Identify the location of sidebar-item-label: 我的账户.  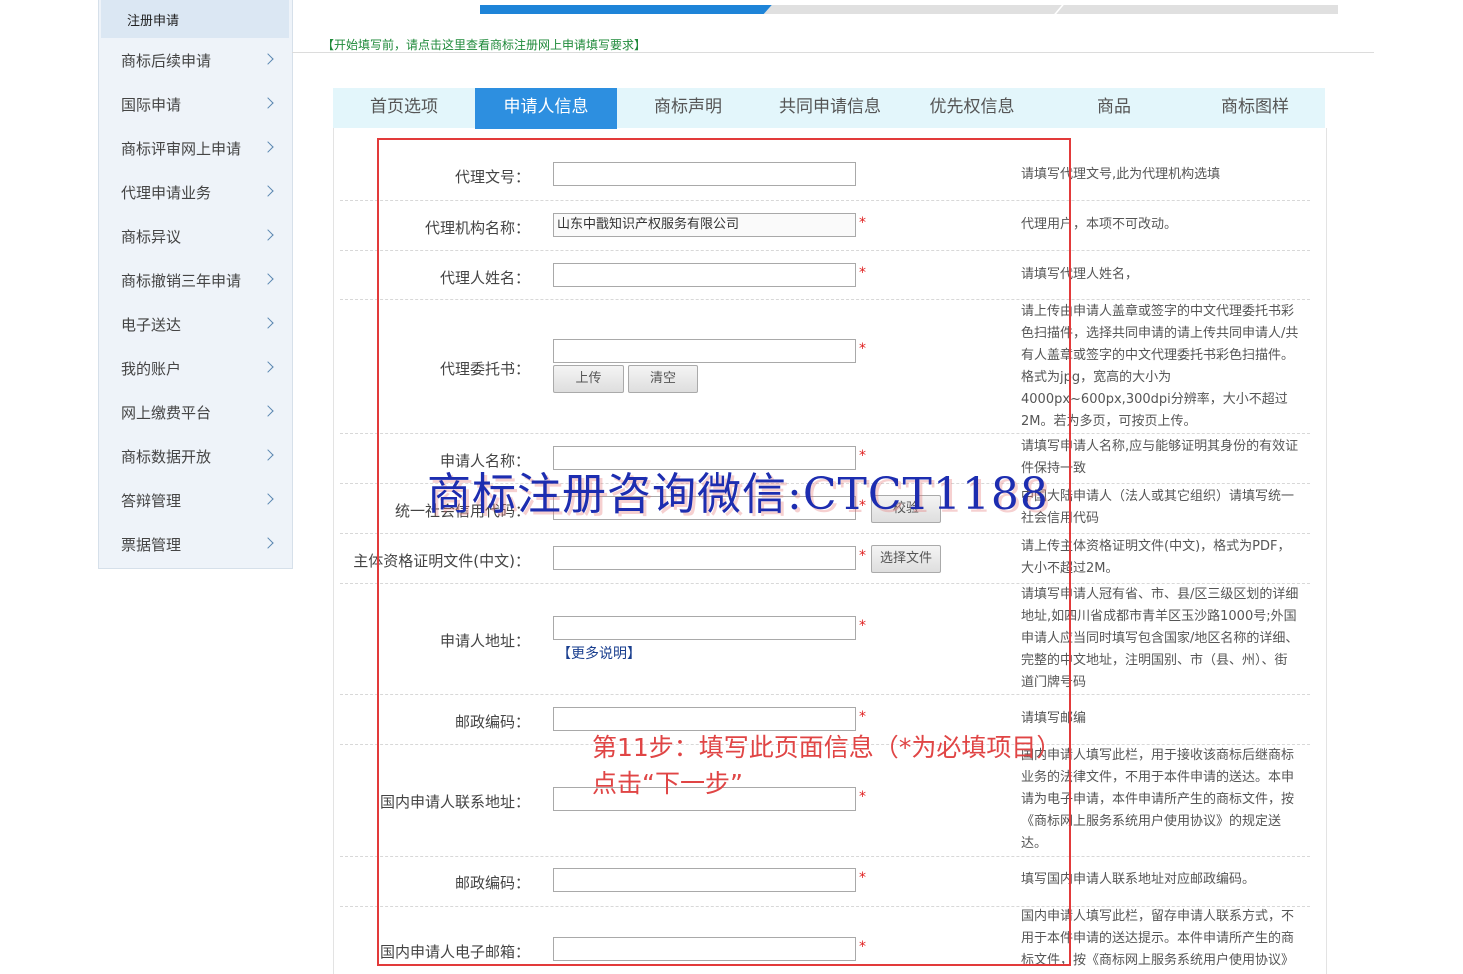
(151, 369).